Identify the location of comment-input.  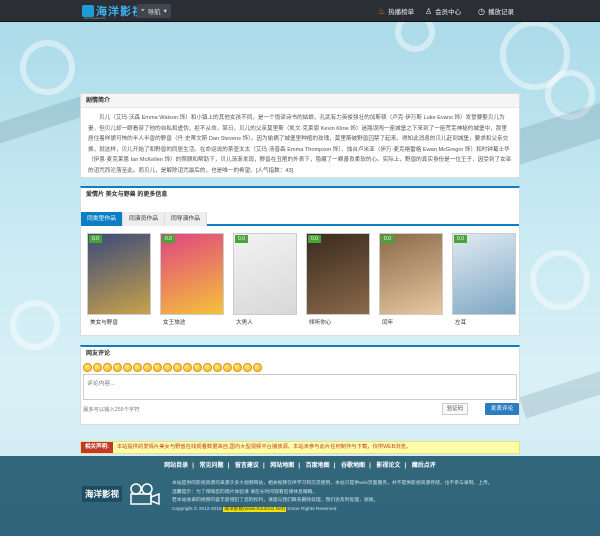
(300, 387).